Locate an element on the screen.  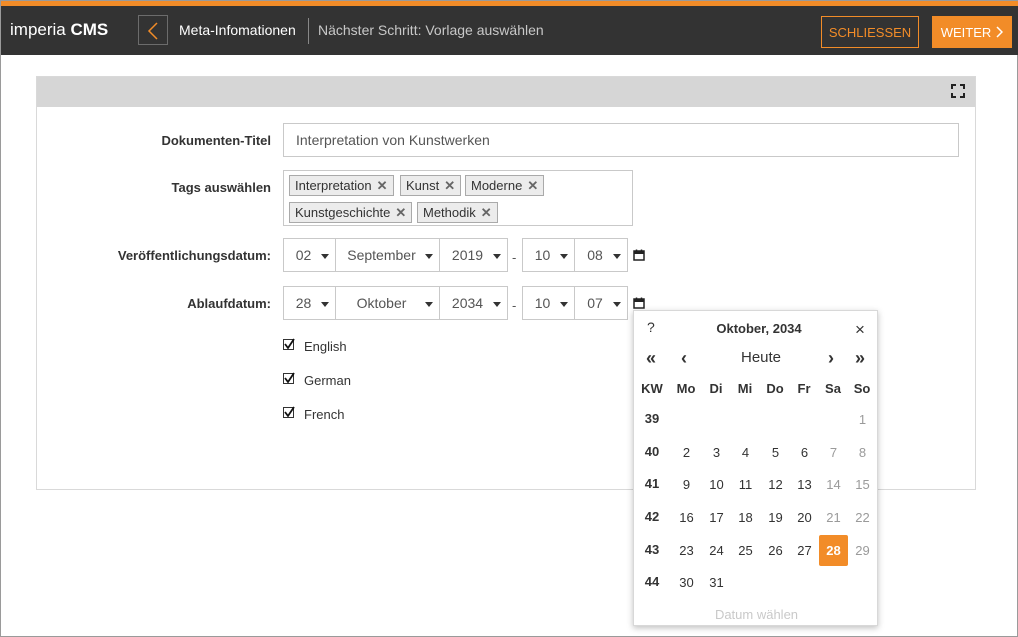
day-cell: 13 is located at coordinates (804, 484).